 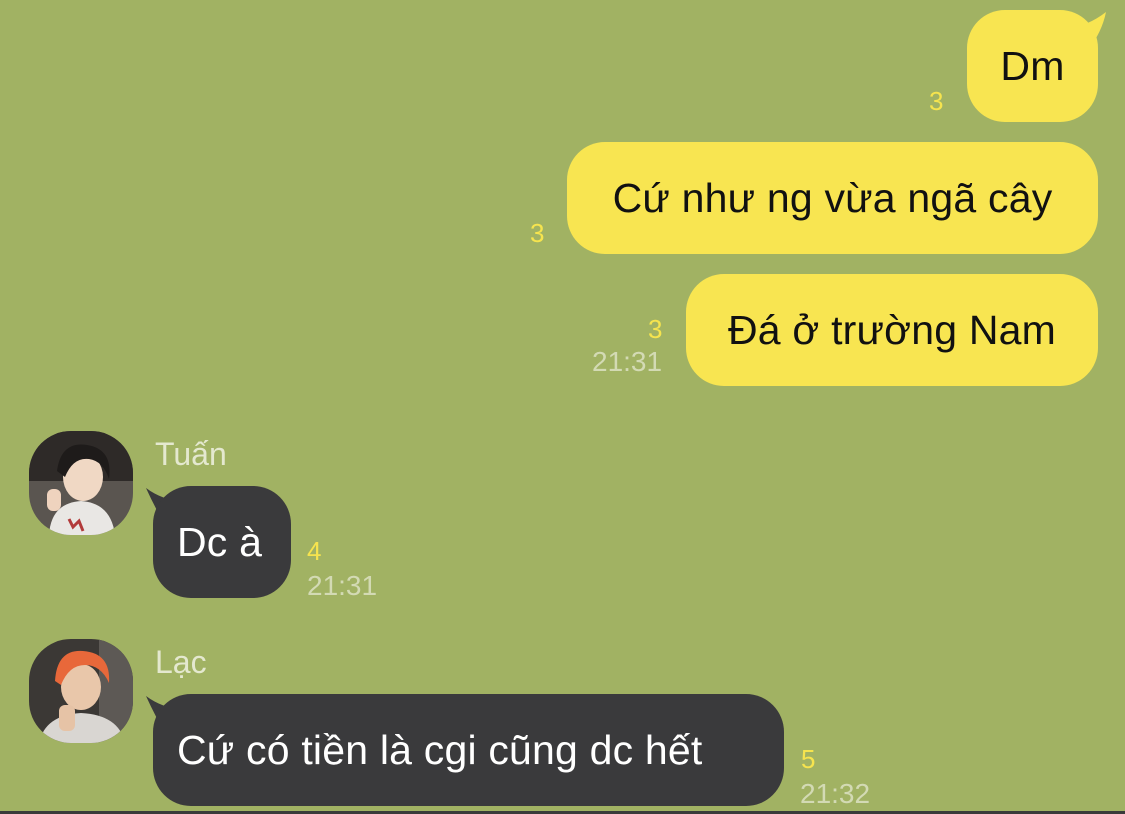 I want to click on read-count: 4, so click(x=314, y=551).